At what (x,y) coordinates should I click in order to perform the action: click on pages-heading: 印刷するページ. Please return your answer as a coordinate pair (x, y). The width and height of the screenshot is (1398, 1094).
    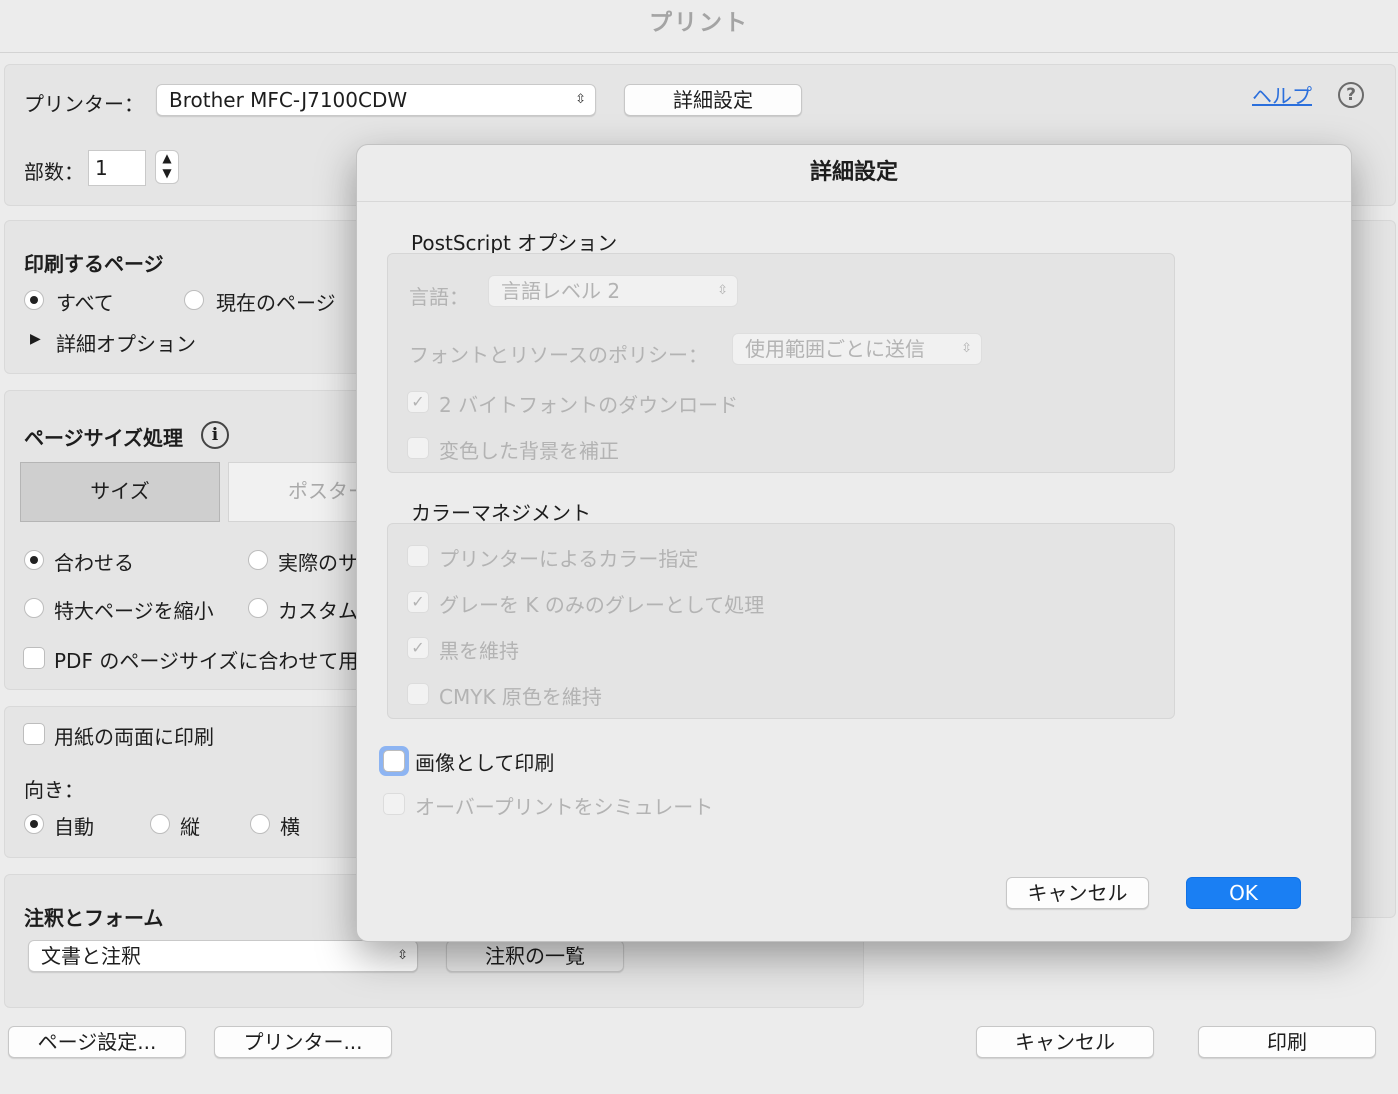
    Looking at the image, I should click on (94, 264).